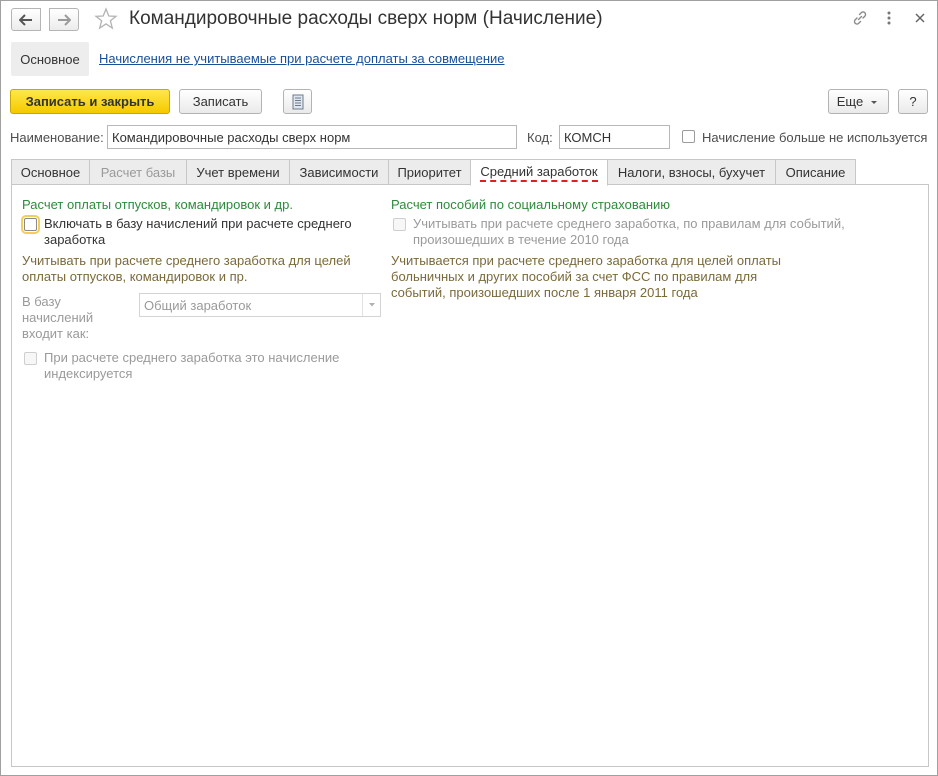 Image resolution: width=938 pixels, height=776 pixels. I want to click on save-button: Записать, so click(220, 101).